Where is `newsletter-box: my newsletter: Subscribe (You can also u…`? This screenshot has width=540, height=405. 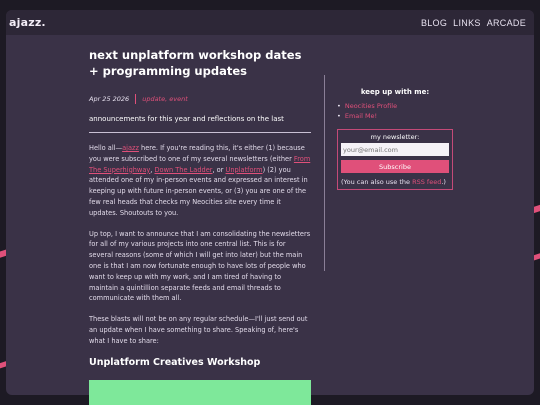
newsletter-box: my newsletter: Subscribe (You can also u… is located at coordinates (395, 159).